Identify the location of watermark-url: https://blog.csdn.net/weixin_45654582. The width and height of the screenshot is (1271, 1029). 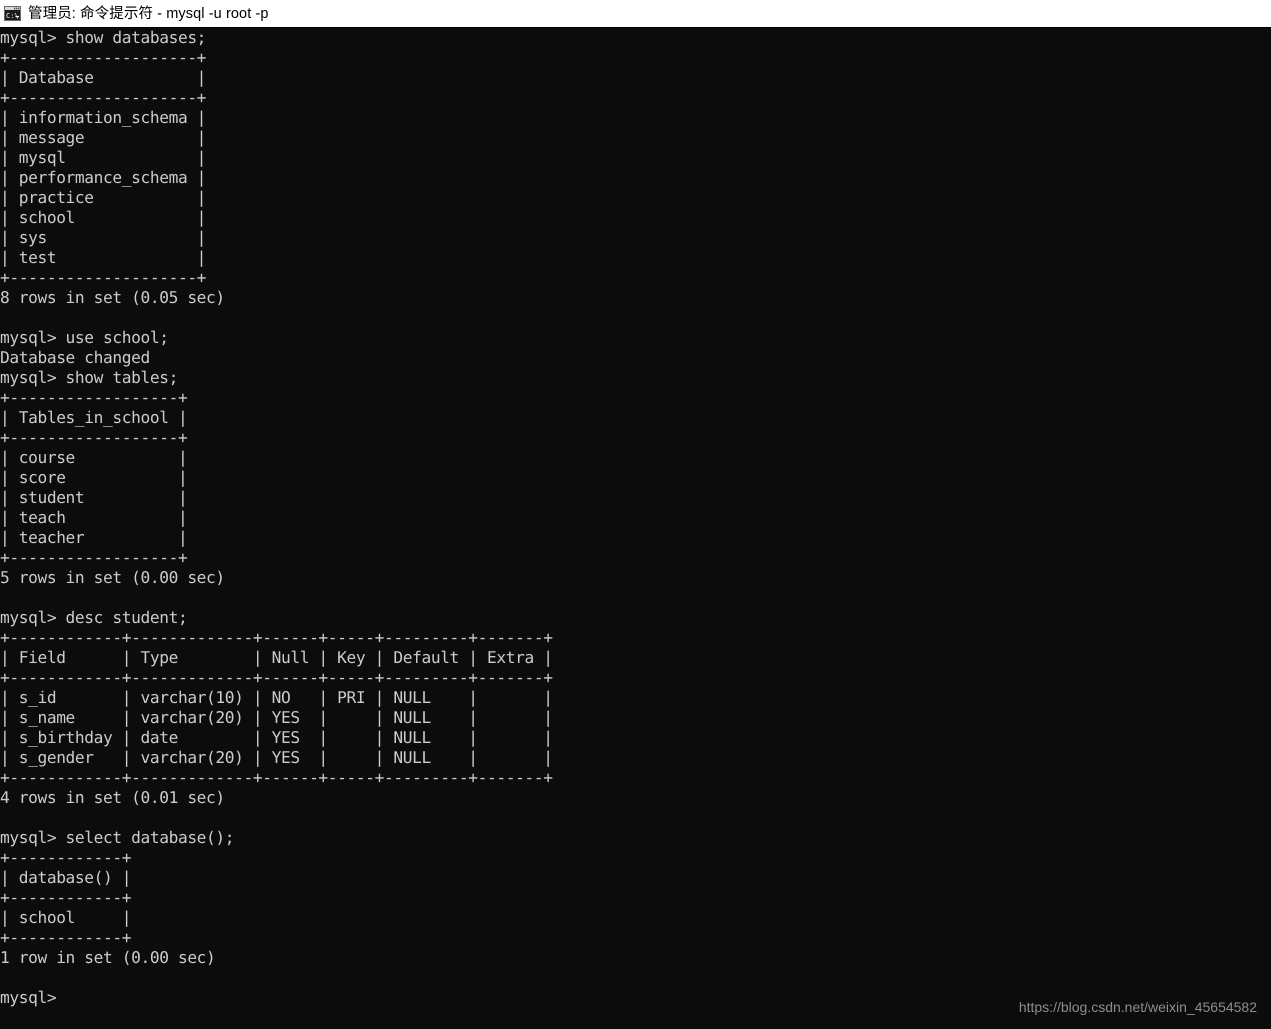
(1137, 1007).